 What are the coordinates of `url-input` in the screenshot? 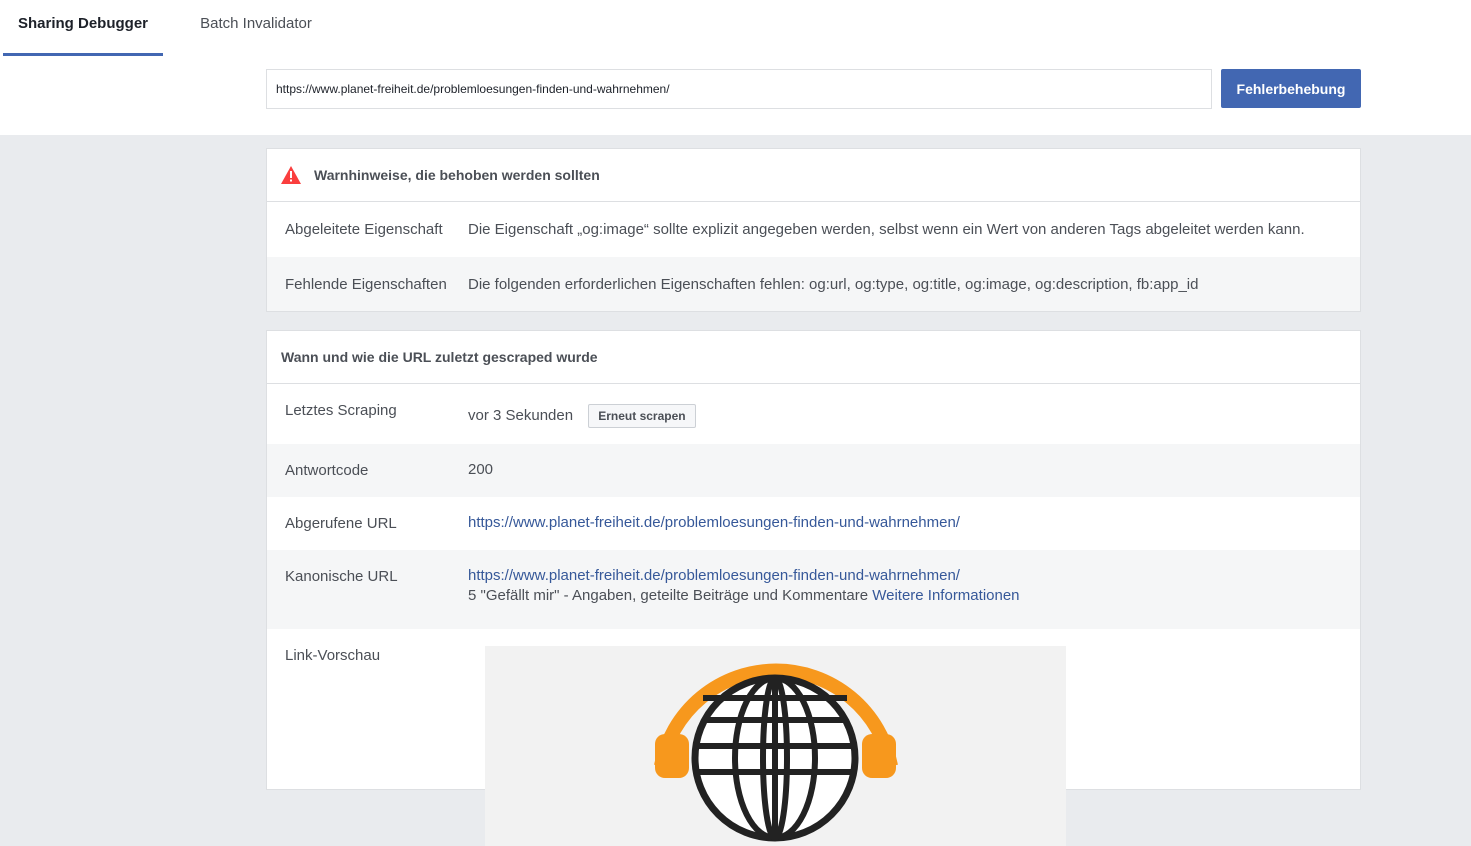 It's located at (739, 89).